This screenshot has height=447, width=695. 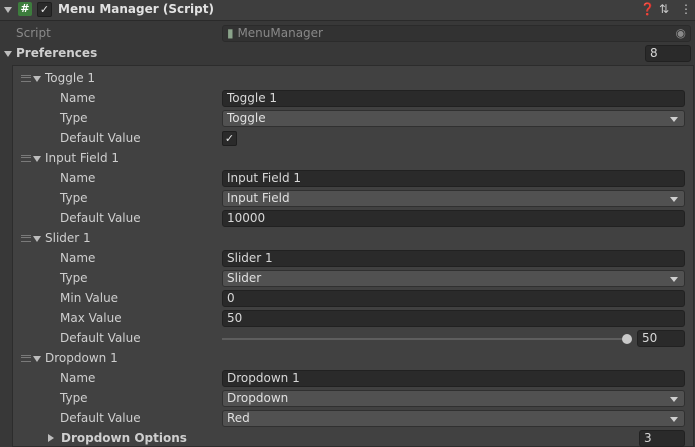 I want to click on dropdown1-default-dropdown: Red, so click(x=453, y=418).